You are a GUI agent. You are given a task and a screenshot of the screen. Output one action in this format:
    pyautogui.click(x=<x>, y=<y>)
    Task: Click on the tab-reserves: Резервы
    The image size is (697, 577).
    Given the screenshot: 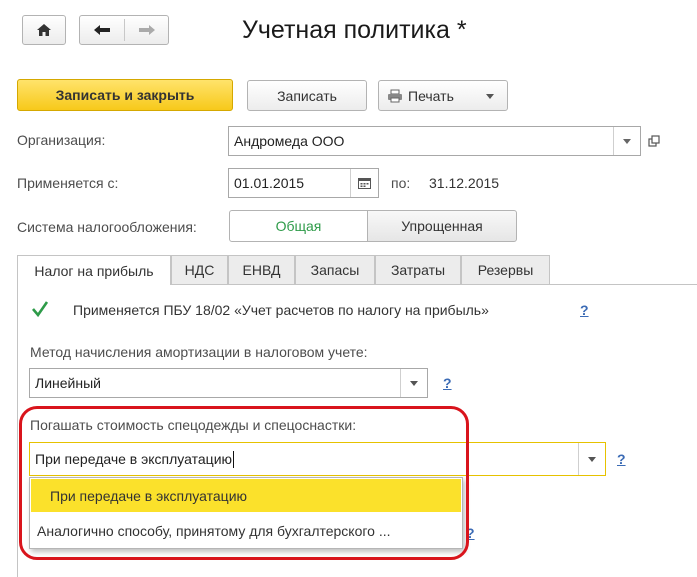 What is the action you would take?
    pyautogui.click(x=505, y=269)
    